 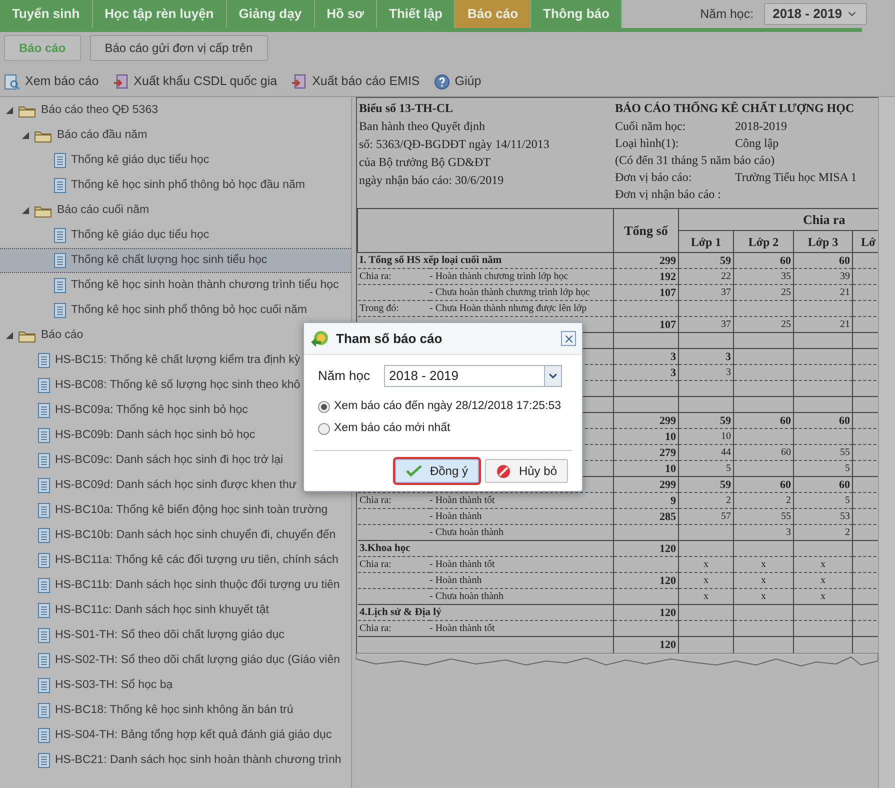 I want to click on radio-option: Xem báo cáo đến ngày 28/12/2018 17:25:53, so click(x=443, y=406).